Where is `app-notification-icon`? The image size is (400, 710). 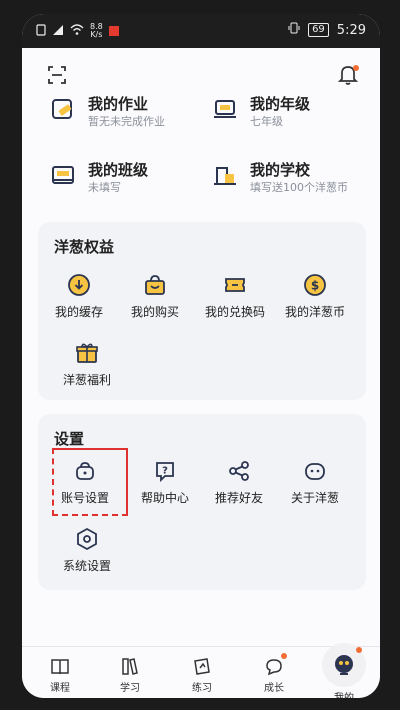
app-notification-icon is located at coordinates (113, 31).